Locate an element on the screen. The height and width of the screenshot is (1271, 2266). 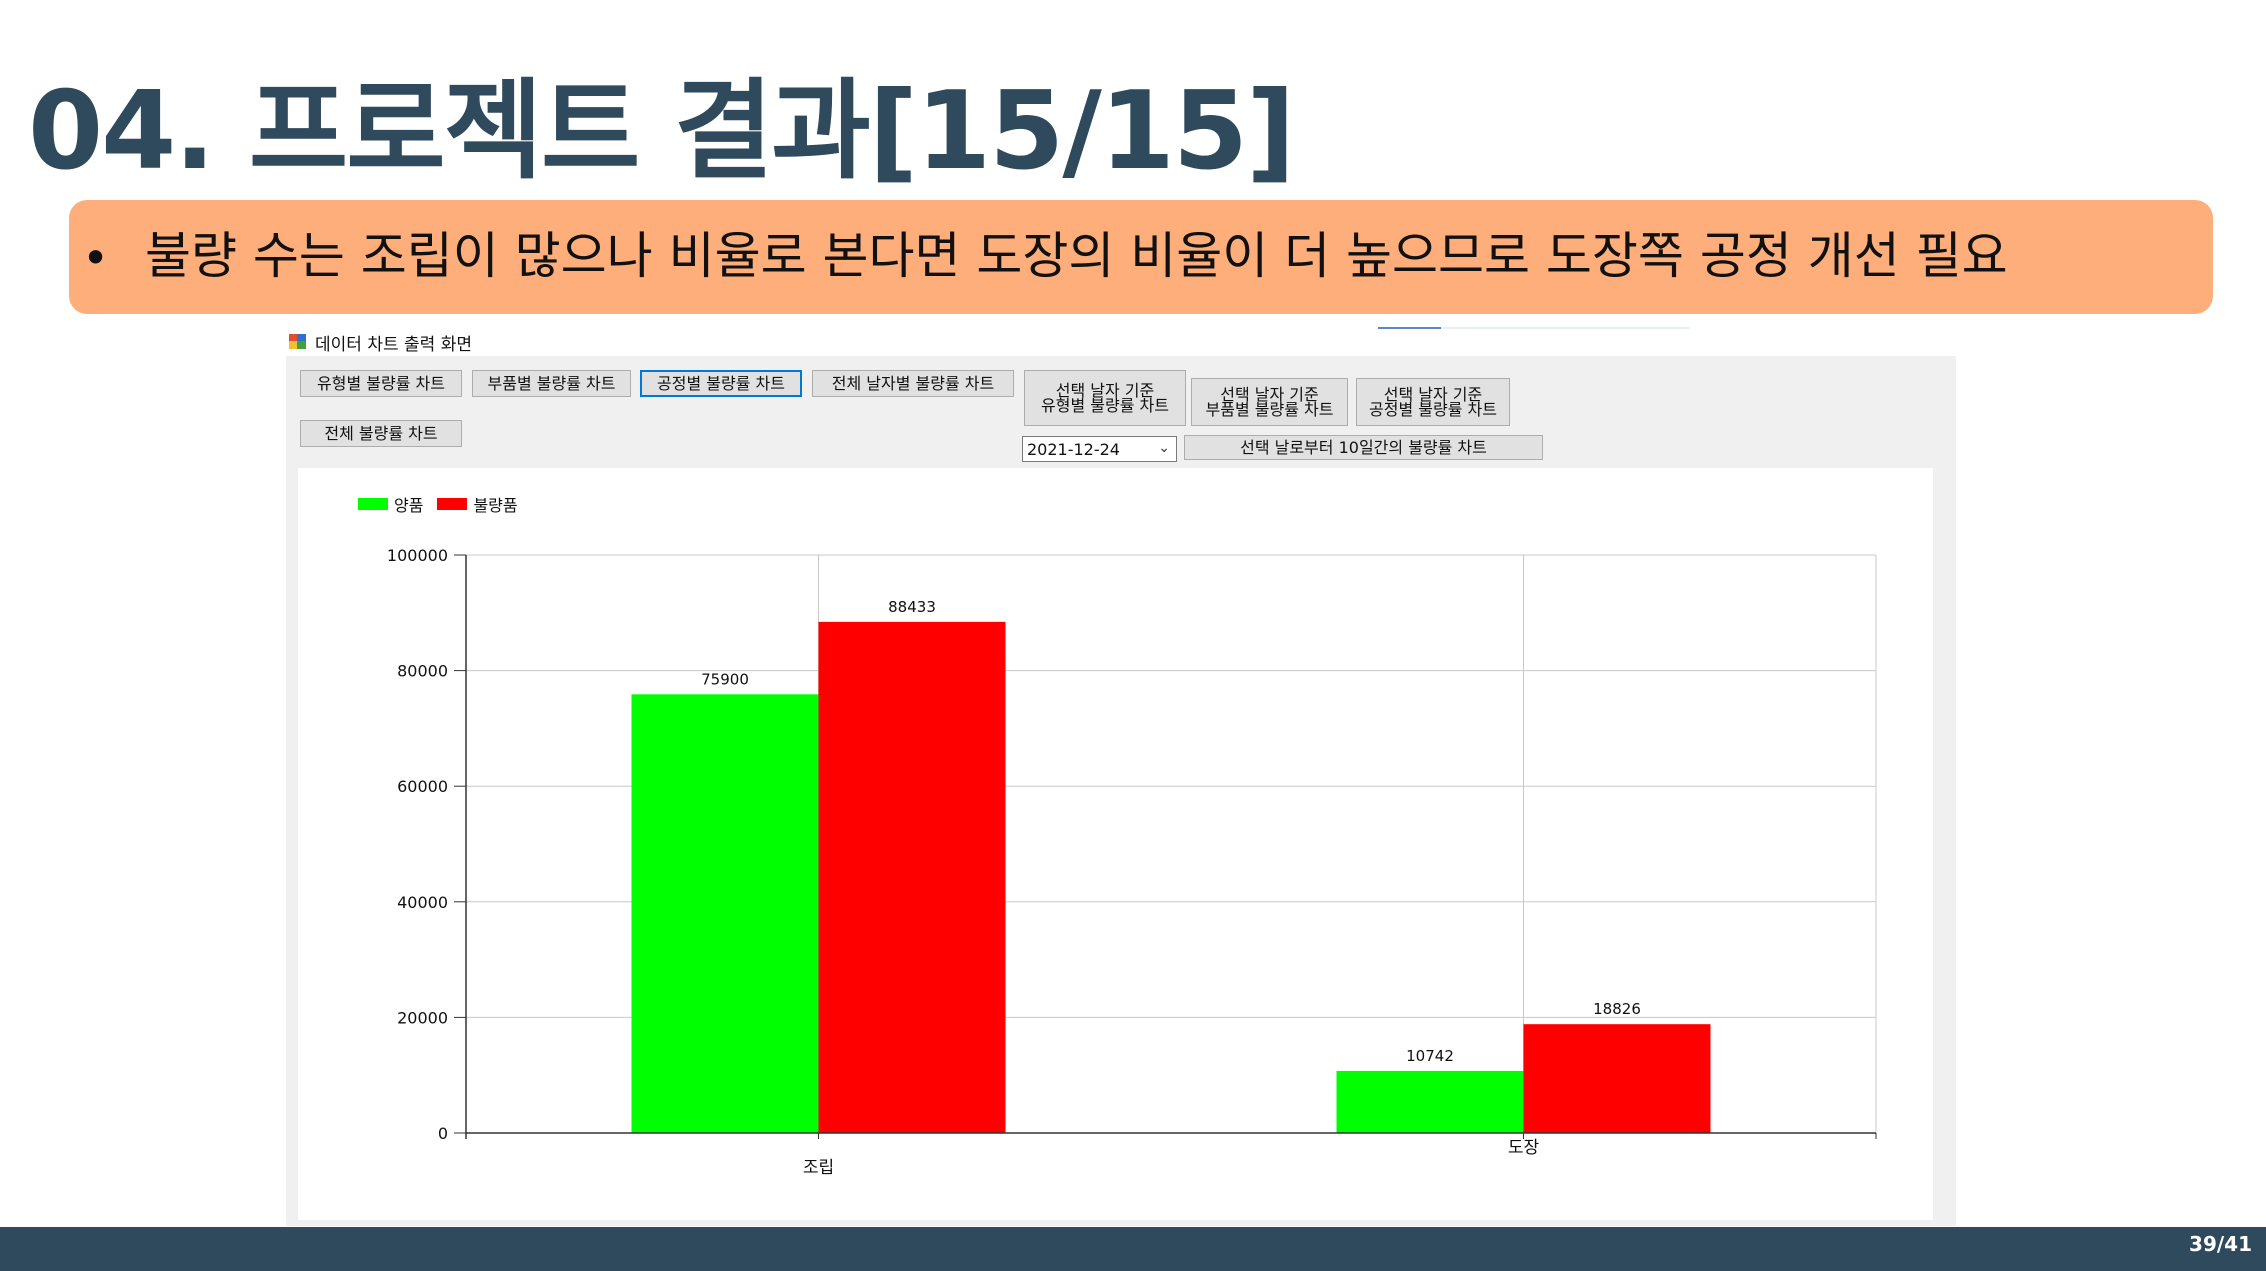
slide-title: 04. 프로젝트 결과[15/15] is located at coordinates (661, 131).